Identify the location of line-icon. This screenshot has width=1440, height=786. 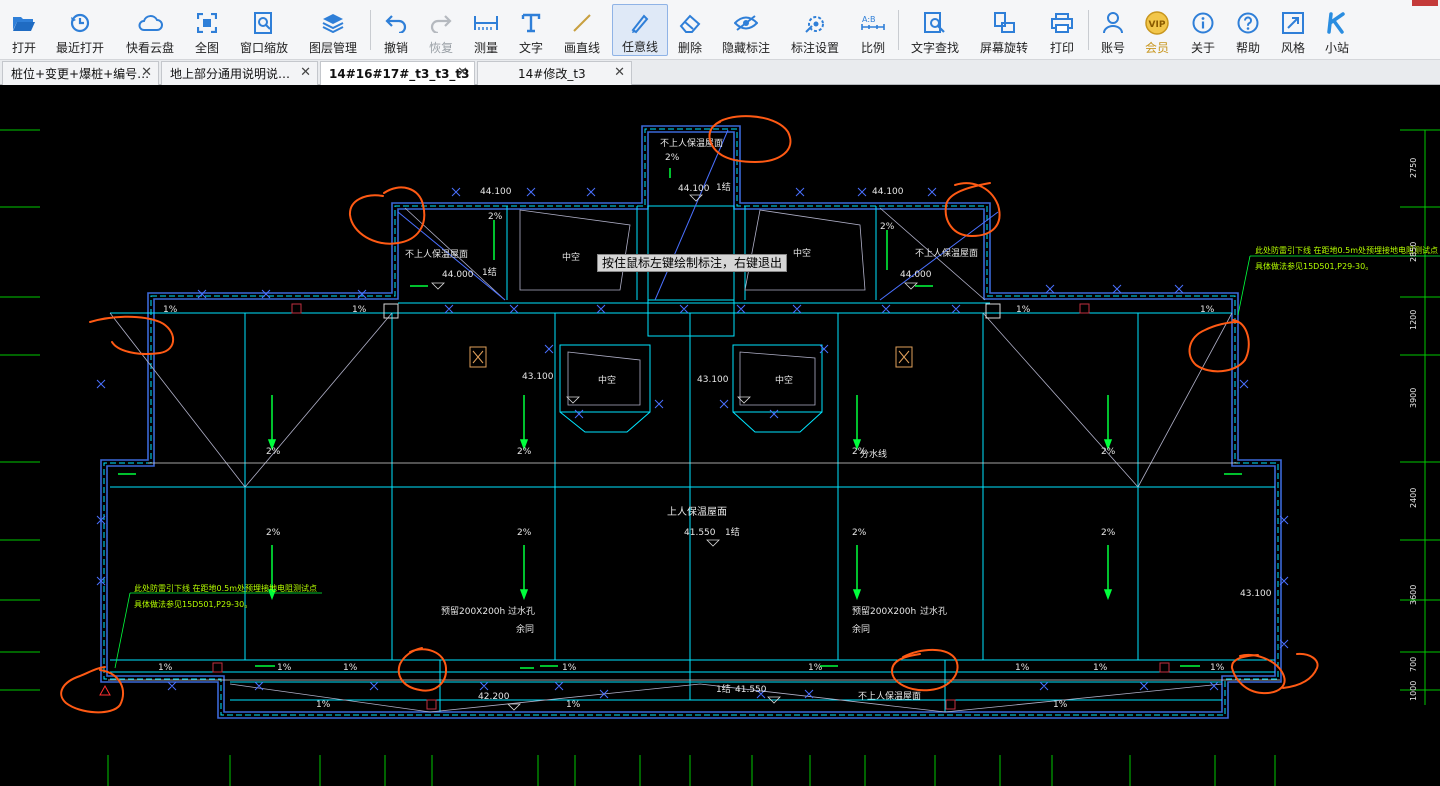
(582, 23).